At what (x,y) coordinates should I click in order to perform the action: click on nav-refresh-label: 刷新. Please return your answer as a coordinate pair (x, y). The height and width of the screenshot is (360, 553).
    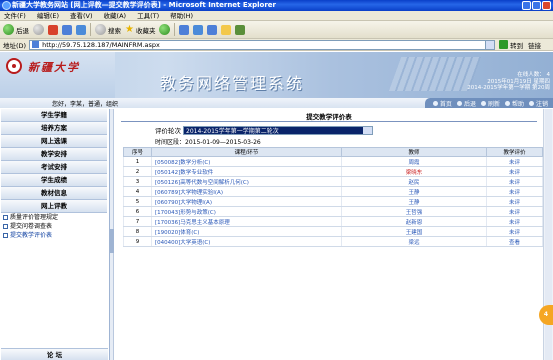
    Looking at the image, I should click on (493, 104).